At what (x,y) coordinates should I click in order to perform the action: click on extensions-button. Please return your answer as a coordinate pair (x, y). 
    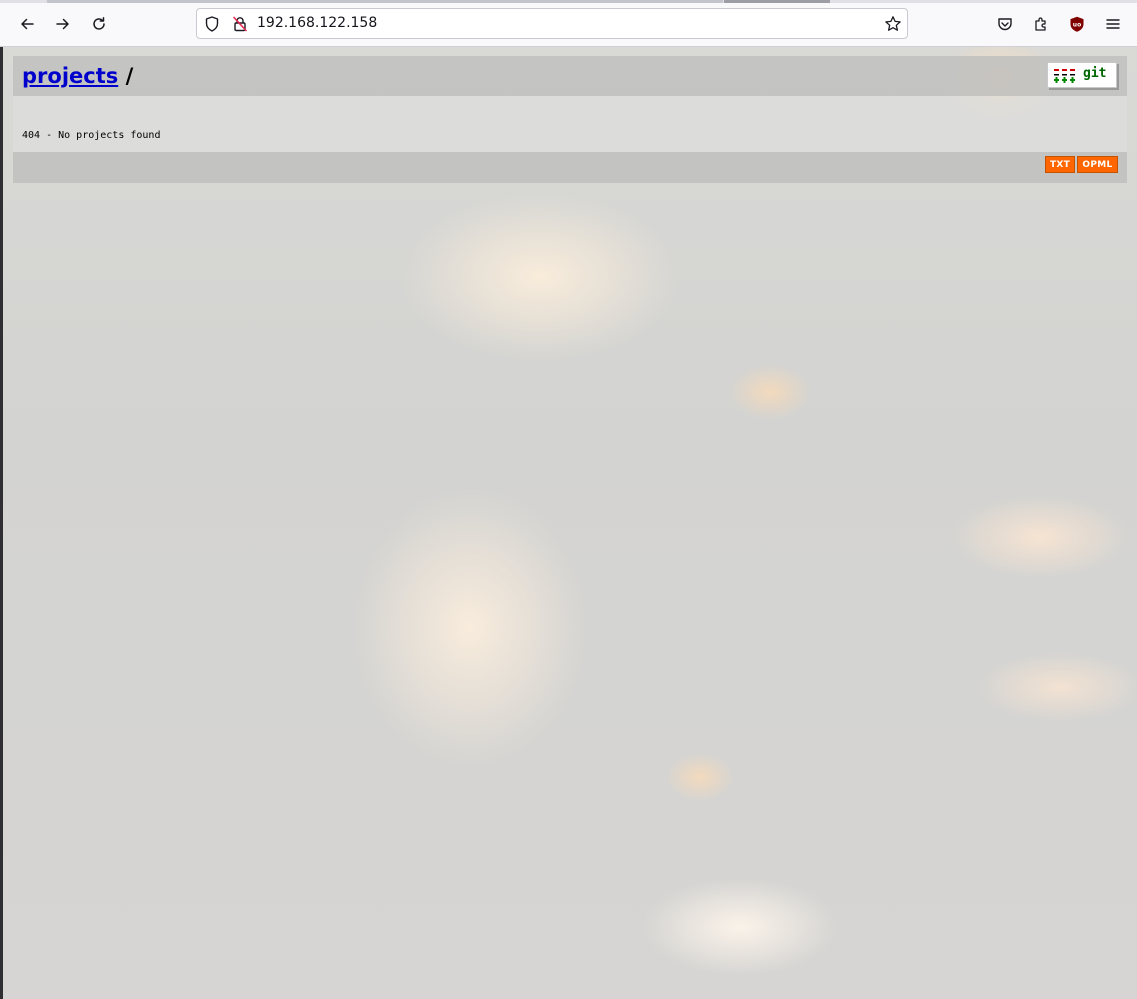
    Looking at the image, I should click on (1041, 24).